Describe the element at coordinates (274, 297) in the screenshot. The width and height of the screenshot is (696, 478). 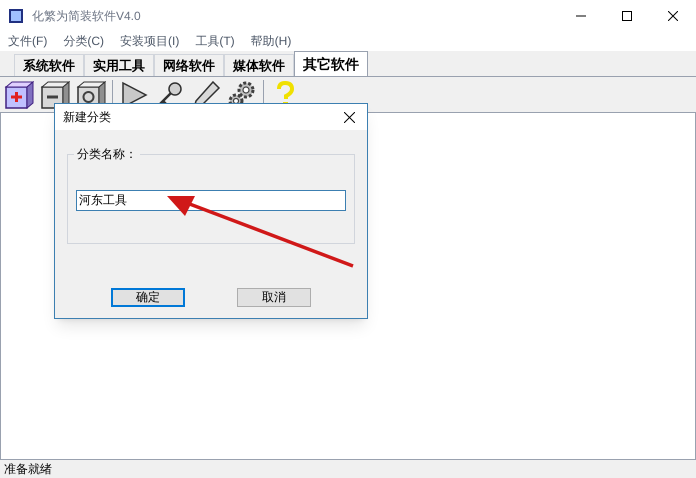
I see `dialog-button: 取消` at that location.